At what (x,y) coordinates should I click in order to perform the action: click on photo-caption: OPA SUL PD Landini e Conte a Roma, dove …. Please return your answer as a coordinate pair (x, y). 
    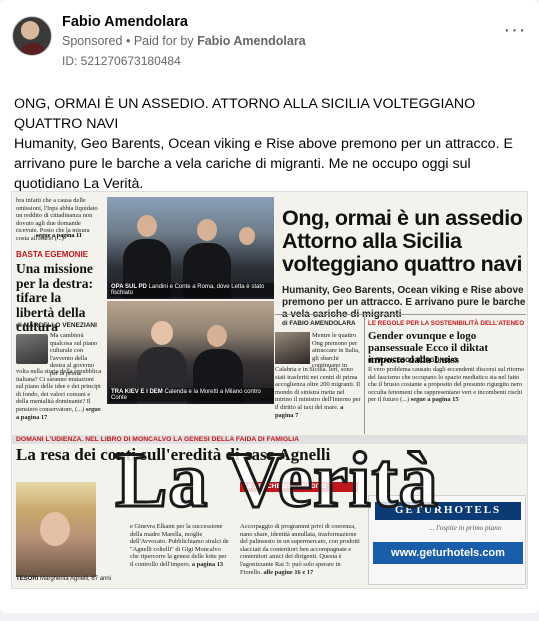
    Looking at the image, I should click on (191, 290).